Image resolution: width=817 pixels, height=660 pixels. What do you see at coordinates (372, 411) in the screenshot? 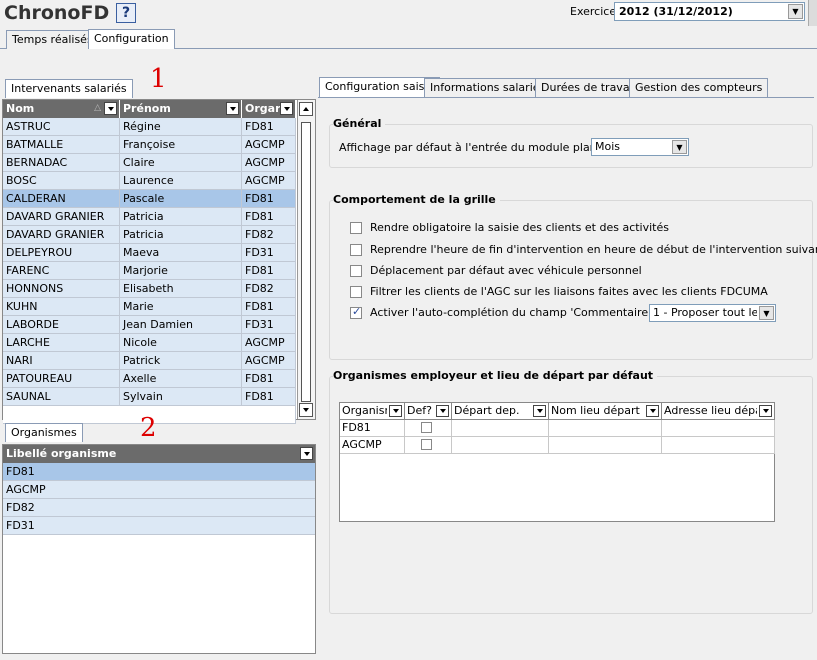
I see `column-header-organisme: Organism` at bounding box center [372, 411].